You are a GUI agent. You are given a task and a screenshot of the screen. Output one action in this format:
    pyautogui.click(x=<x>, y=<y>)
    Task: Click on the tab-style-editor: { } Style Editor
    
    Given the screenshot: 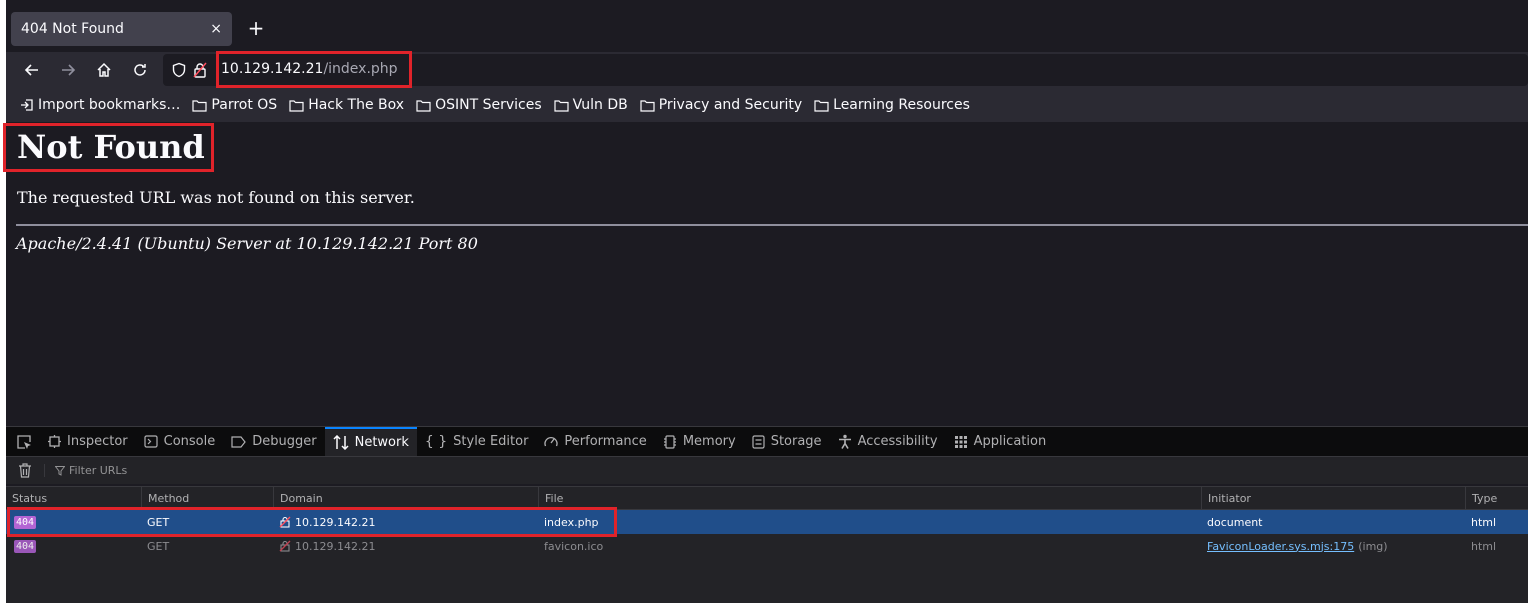 What is the action you would take?
    pyautogui.click(x=477, y=441)
    